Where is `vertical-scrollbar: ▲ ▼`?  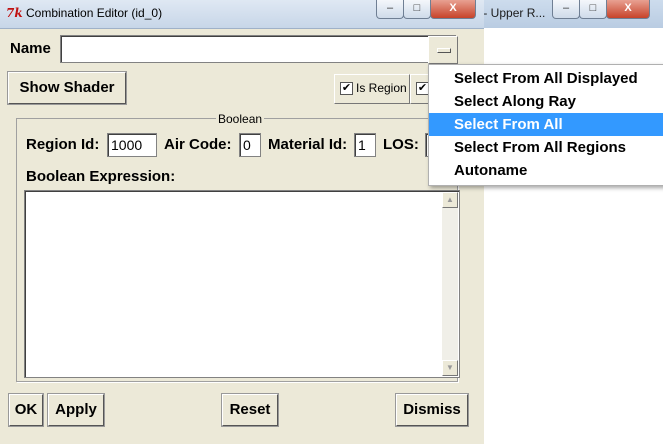
vertical-scrollbar: ▲ ▼ is located at coordinates (450, 284).